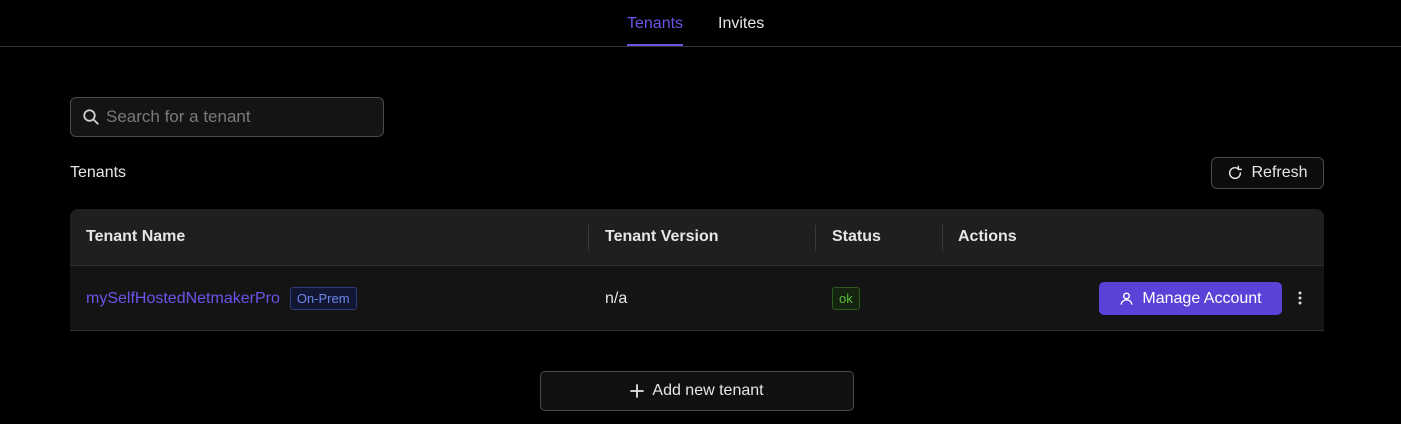 This screenshot has height=424, width=1401. What do you see at coordinates (98, 172) in the screenshot?
I see `section-title: Tenants` at bounding box center [98, 172].